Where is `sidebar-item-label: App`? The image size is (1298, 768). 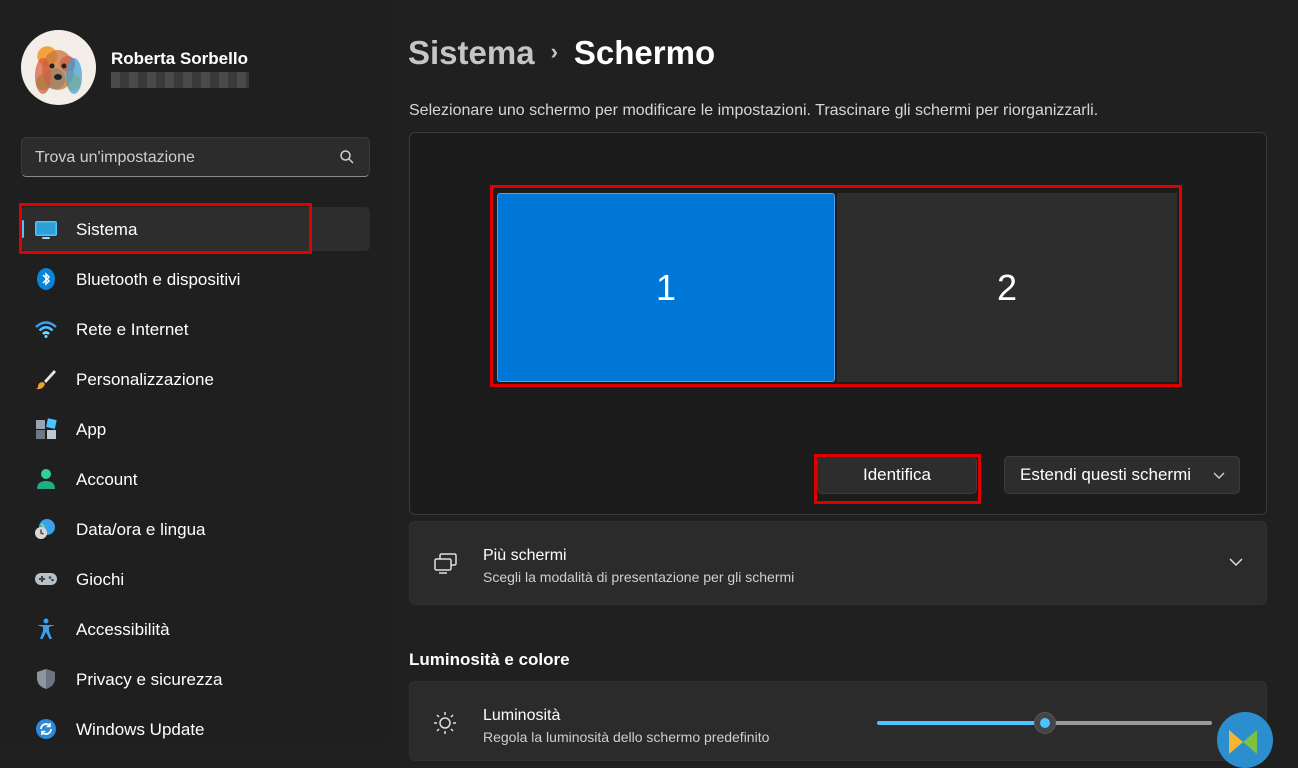
sidebar-item-label: App is located at coordinates (91, 429).